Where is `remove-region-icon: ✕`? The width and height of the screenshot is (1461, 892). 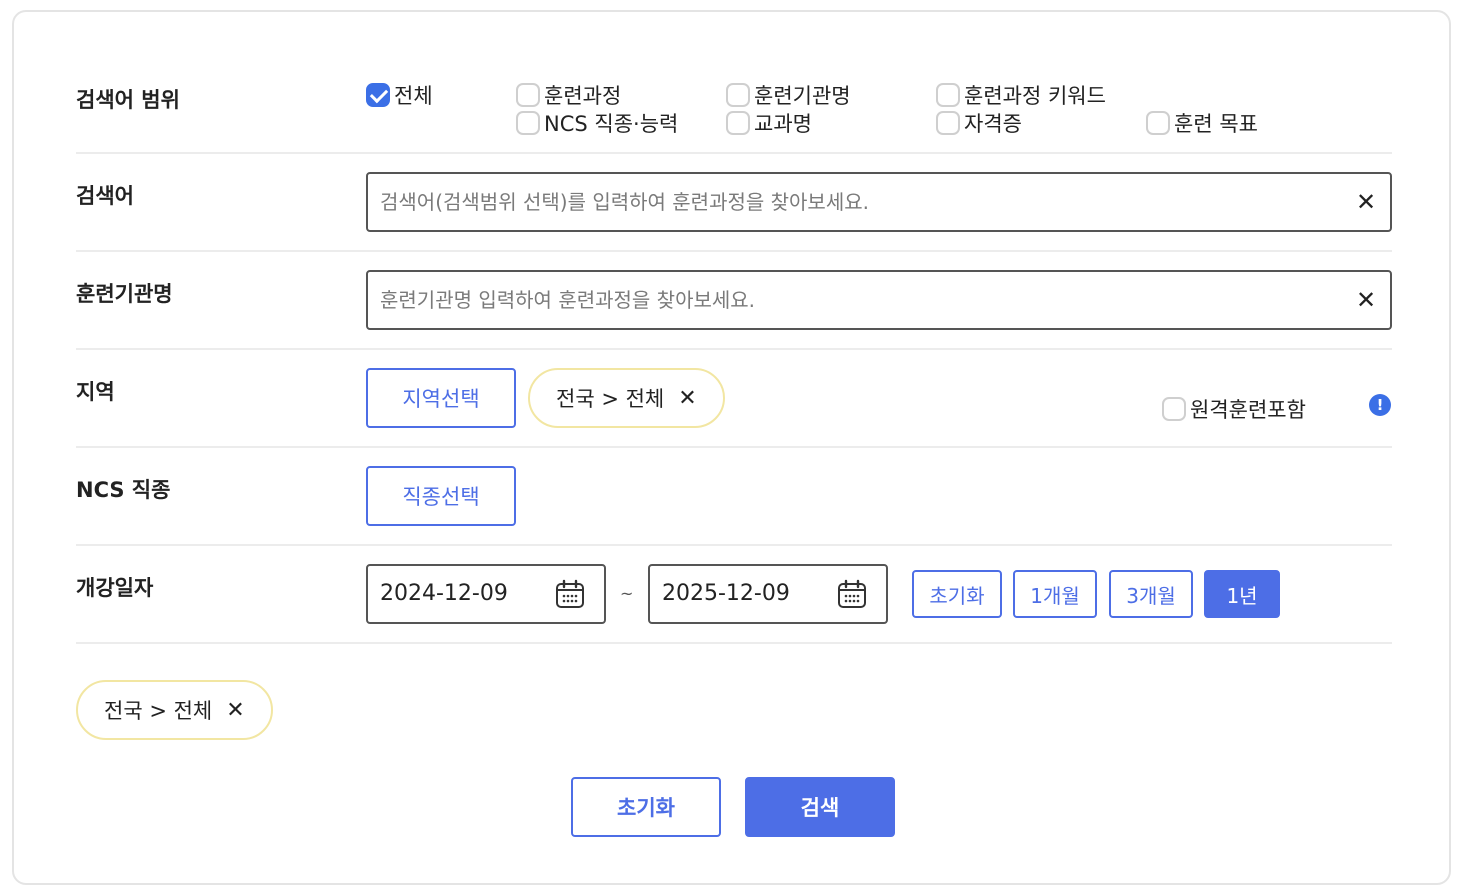
remove-region-icon: ✕ is located at coordinates (687, 398).